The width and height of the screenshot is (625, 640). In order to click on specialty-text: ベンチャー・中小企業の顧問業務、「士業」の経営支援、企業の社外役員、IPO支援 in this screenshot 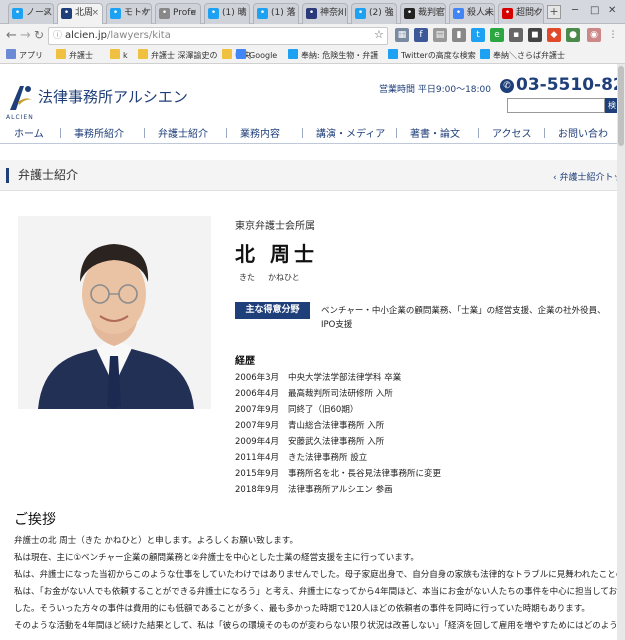, I will do `click(463, 318)`.